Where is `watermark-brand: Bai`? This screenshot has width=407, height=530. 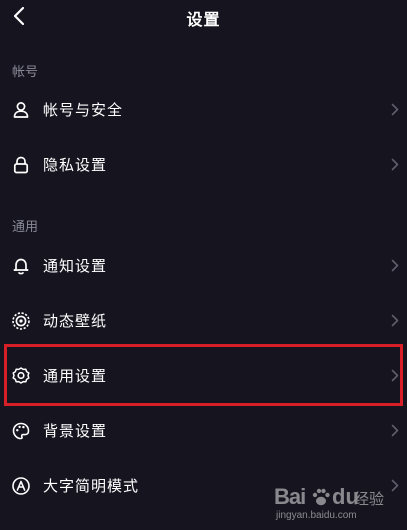
watermark-brand: Bai is located at coordinates (290, 496).